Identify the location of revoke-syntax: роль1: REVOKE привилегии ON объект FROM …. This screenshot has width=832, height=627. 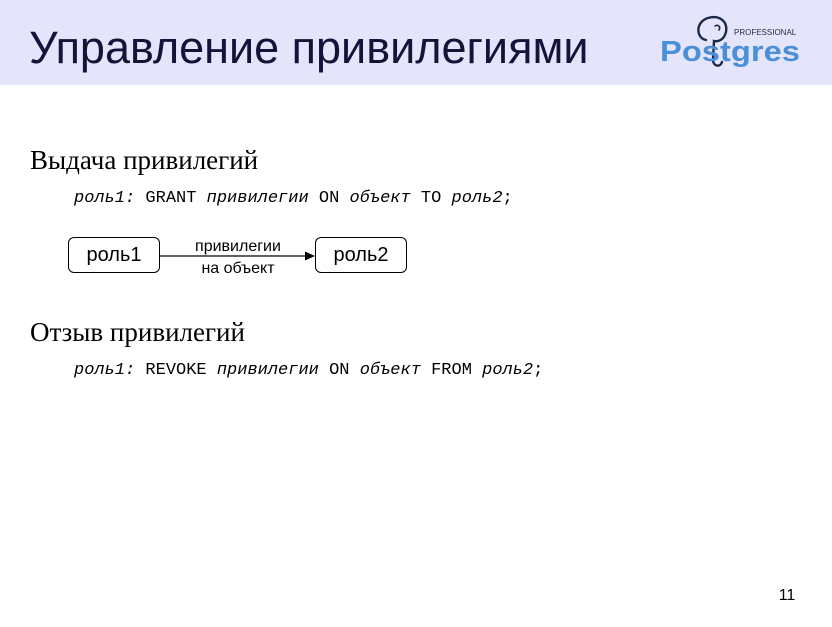
(308, 371).